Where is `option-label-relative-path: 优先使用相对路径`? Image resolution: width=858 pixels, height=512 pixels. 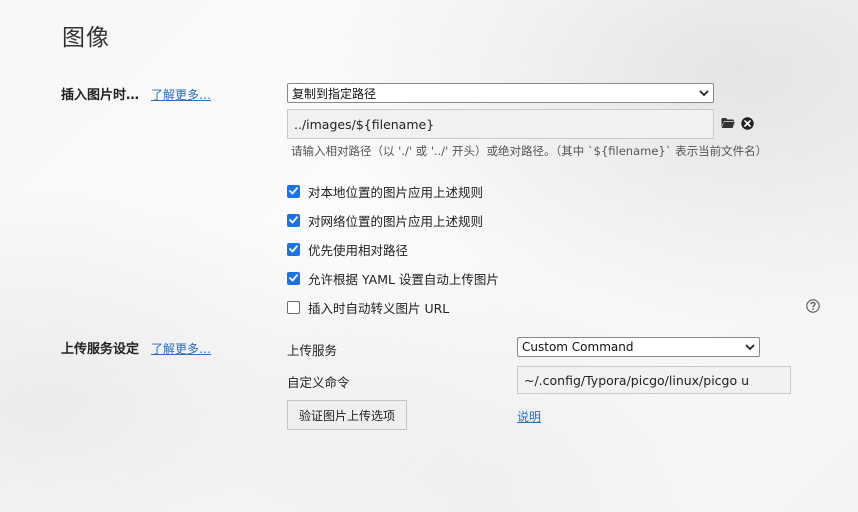
option-label-relative-path: 优先使用相对路径 is located at coordinates (358, 250).